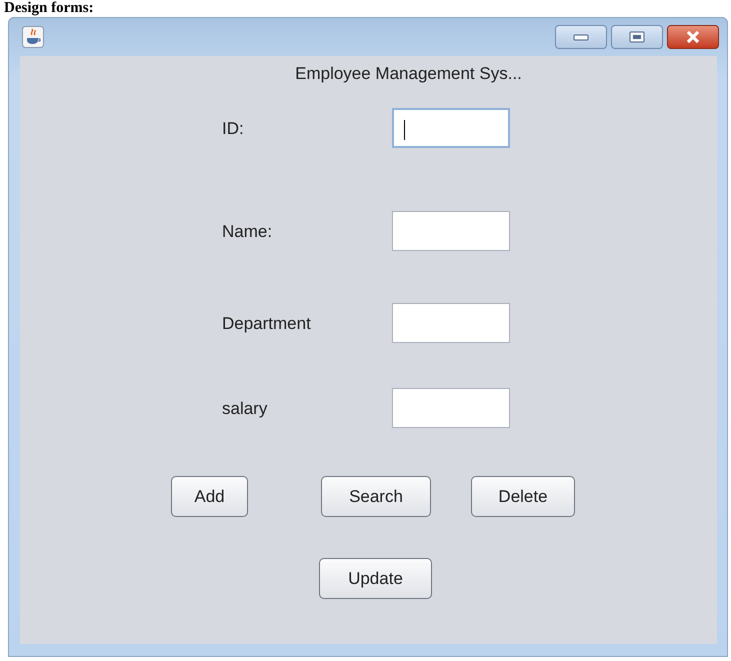 The height and width of the screenshot is (661, 731). I want to click on close-icon, so click(693, 37).